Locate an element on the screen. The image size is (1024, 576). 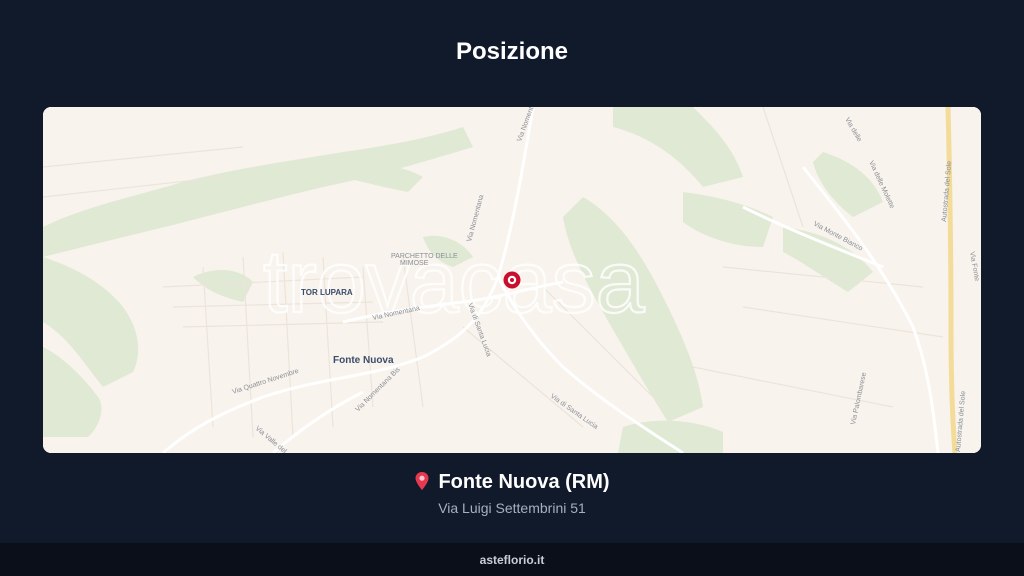
label-mimose: MIMOSE is located at coordinates (414, 263).